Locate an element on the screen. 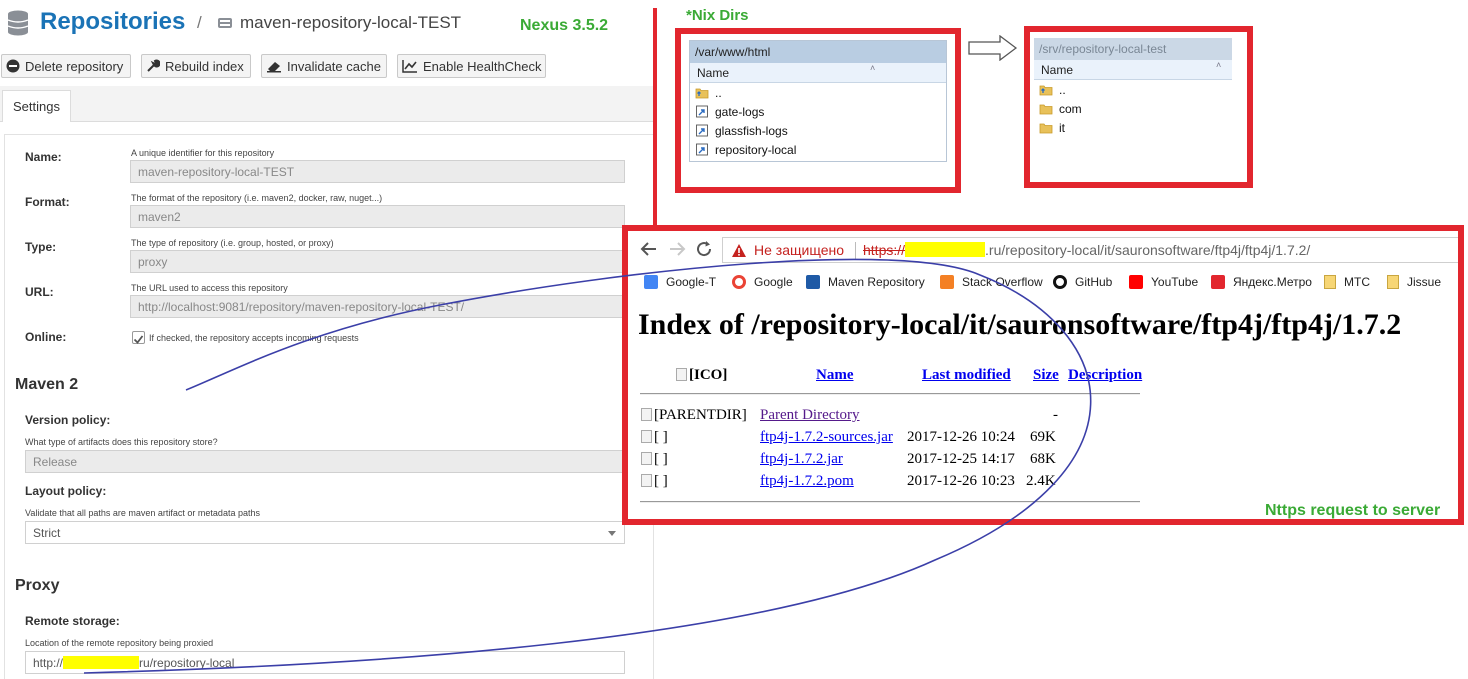  chart-icon is located at coordinates (409, 66).